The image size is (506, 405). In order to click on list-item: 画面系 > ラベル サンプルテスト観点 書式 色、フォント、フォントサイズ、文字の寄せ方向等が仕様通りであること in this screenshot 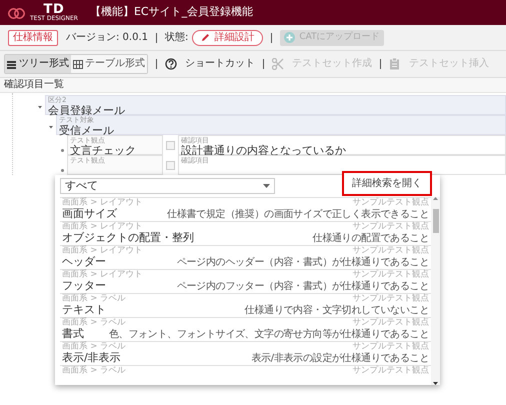, I will do `click(245, 329)`.